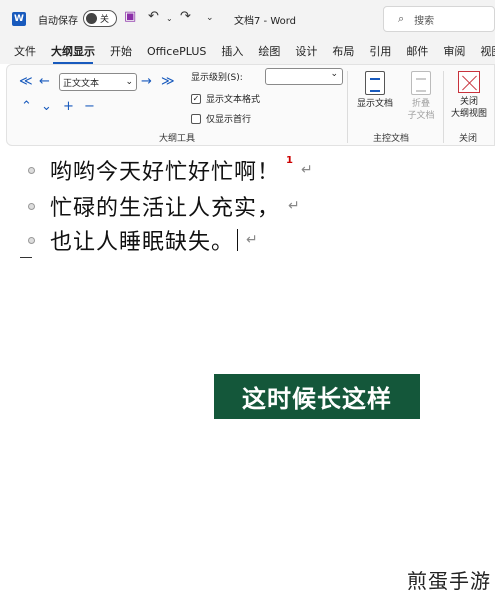 Image resolution: width=495 pixels, height=600 pixels. What do you see at coordinates (68, 106) in the screenshot?
I see `expand-icon: +` at bounding box center [68, 106].